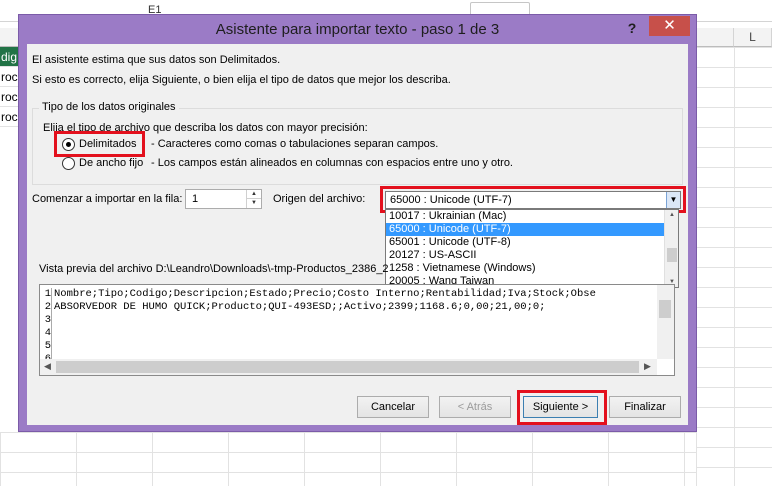 Image resolution: width=772 pixels, height=486 pixels. I want to click on column-header-b, so click(10, 37).